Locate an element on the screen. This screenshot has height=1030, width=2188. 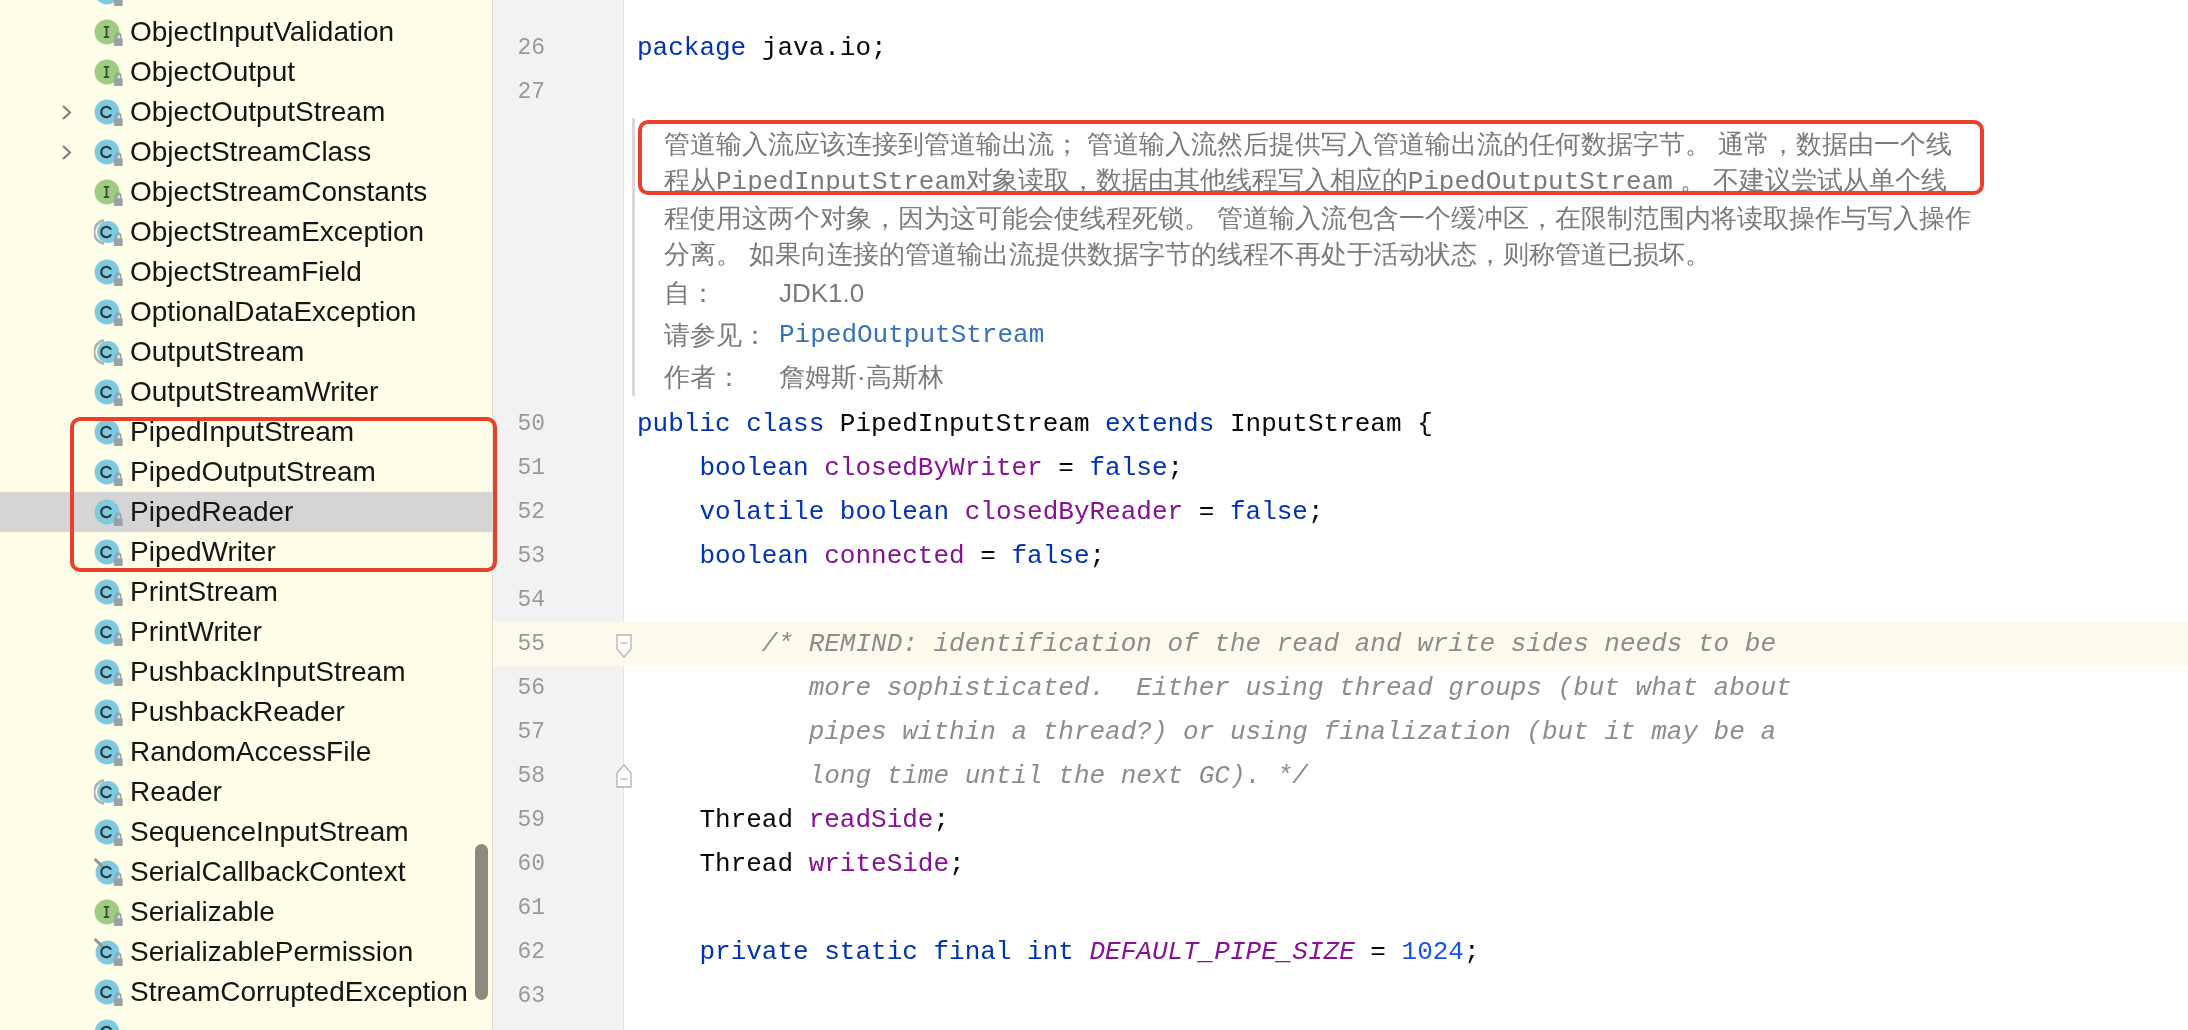
code-line: boolean connected = false; is located at coordinates (902, 556).